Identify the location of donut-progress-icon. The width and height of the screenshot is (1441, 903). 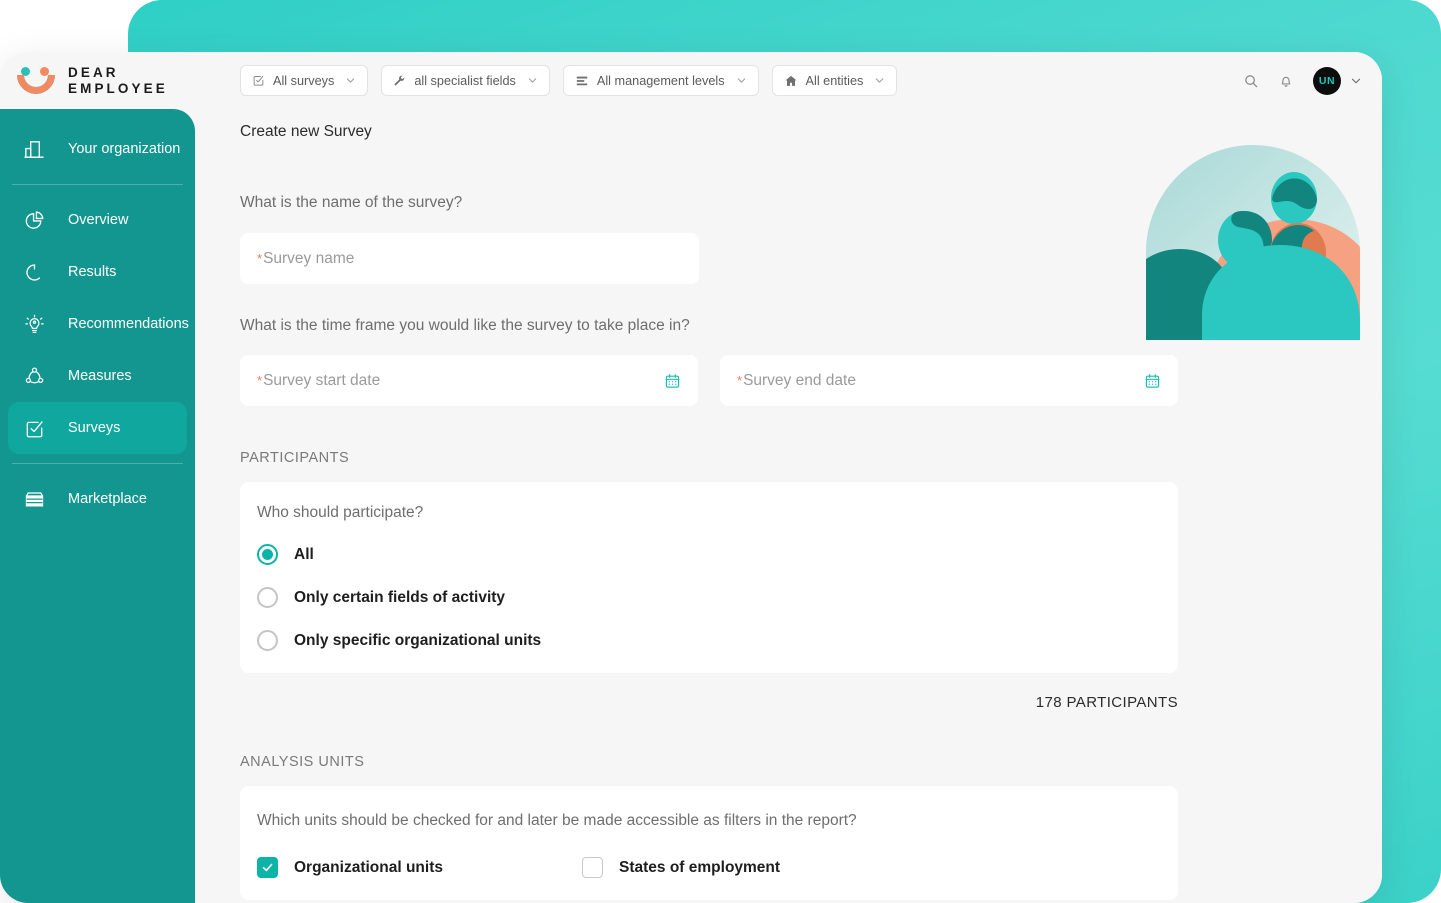
(34, 272).